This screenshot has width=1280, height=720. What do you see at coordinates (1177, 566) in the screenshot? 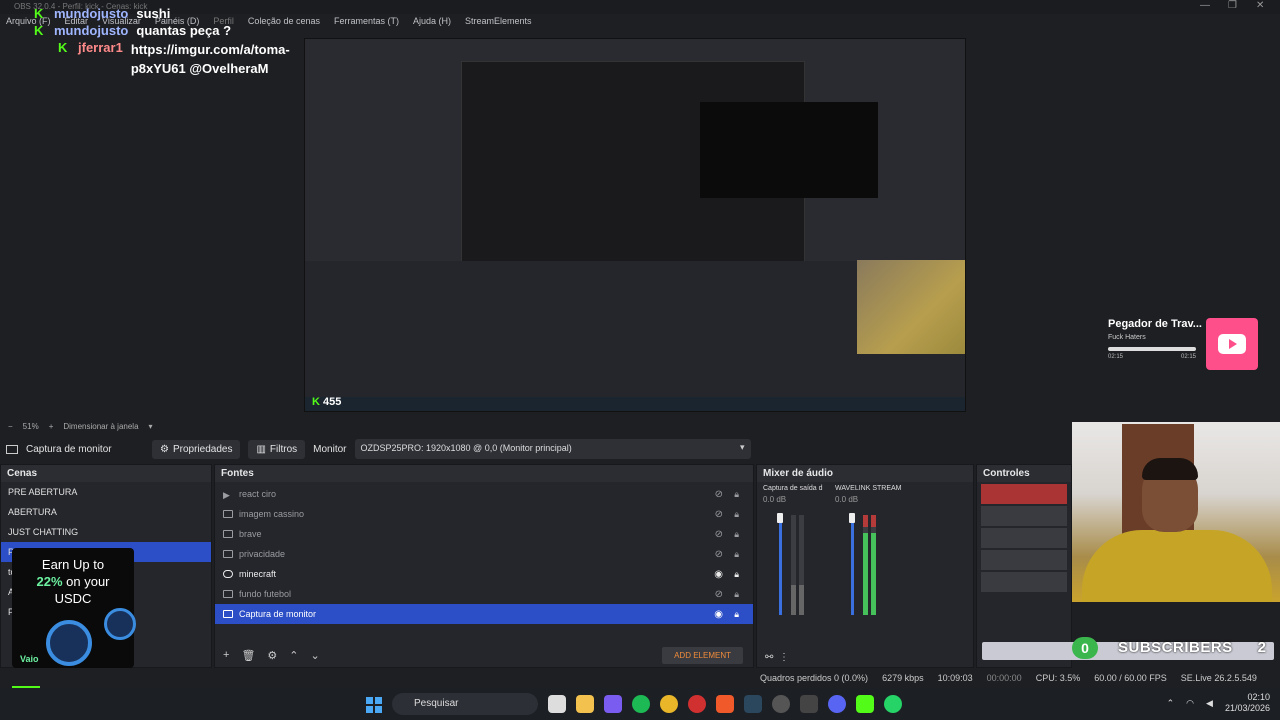
I see `streamer-shirt` at bounding box center [1177, 566].